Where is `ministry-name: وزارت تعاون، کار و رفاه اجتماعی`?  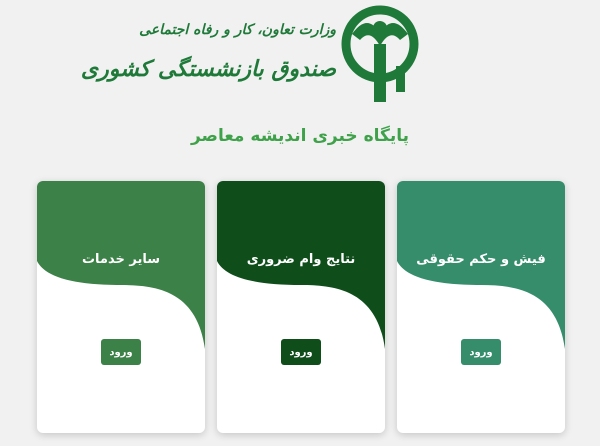
ministry-name: وزارت تعاون، کار و رفاه اجتماعی is located at coordinates (237, 30).